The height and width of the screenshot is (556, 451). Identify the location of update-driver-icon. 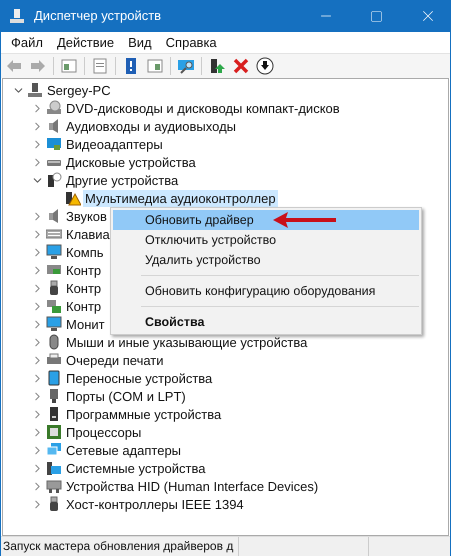
(217, 66).